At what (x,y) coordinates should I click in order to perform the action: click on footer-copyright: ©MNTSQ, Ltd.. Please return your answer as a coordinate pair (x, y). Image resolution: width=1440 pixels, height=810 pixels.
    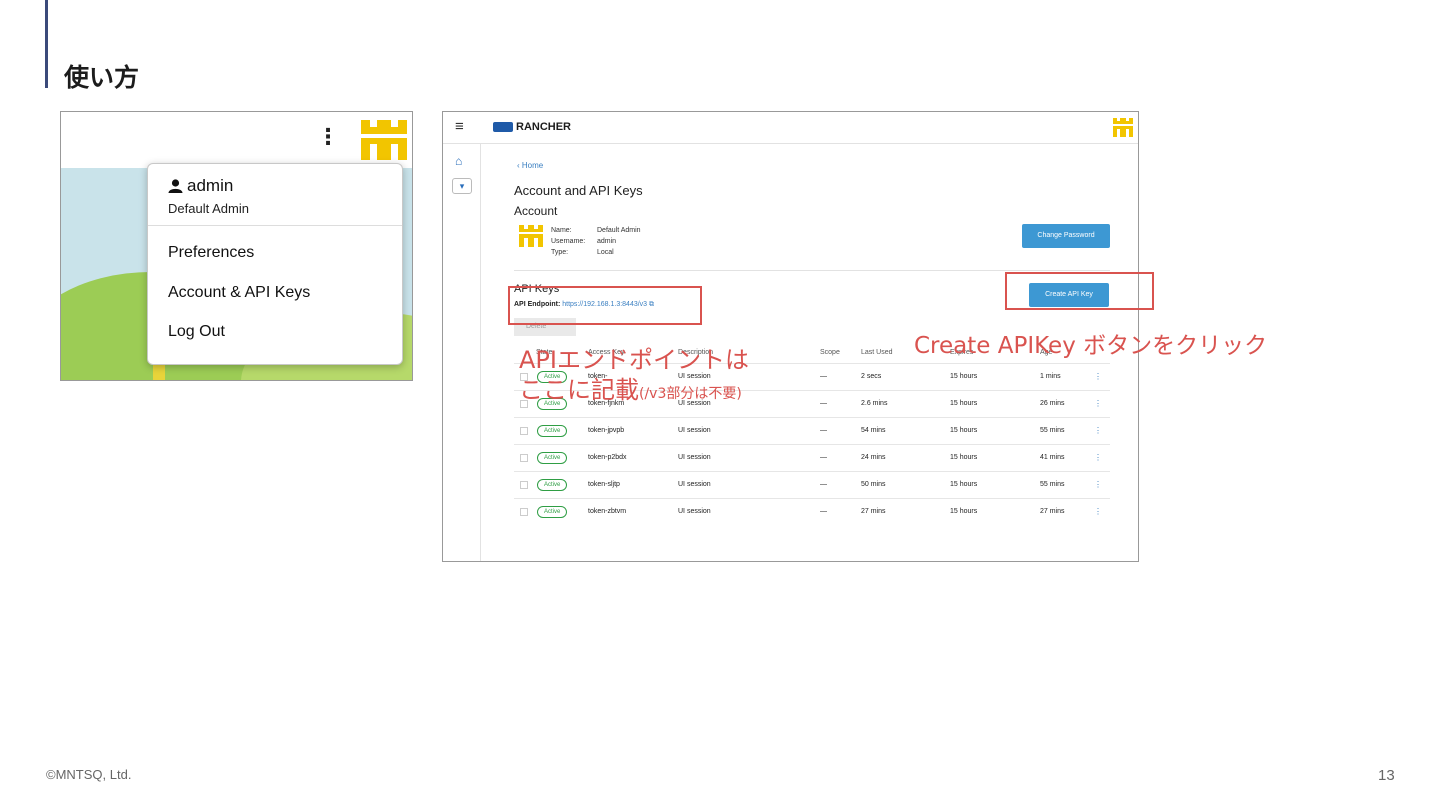
    Looking at the image, I should click on (89, 774).